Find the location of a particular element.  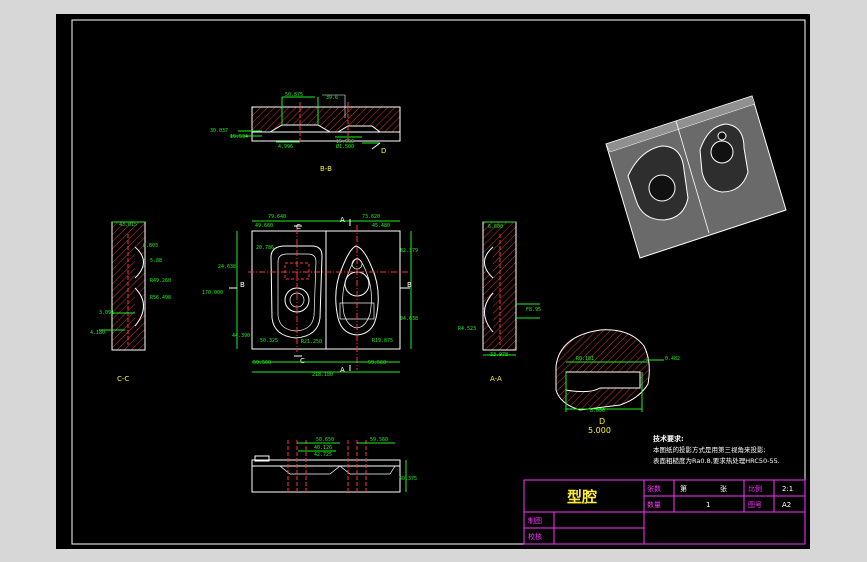

dim-cc-6: 3.091 is located at coordinates (106, 313).